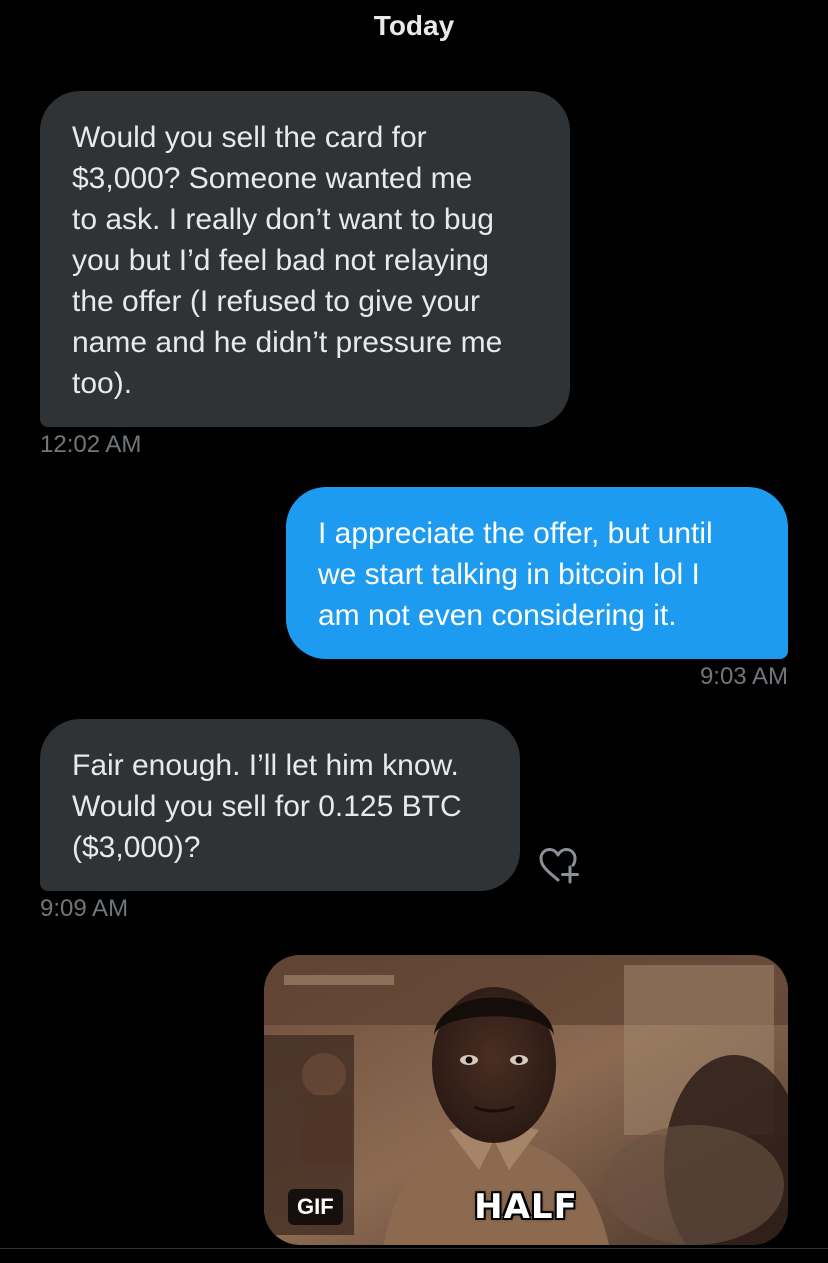  I want to click on message-timestamp: 9:03 AM, so click(743, 676).